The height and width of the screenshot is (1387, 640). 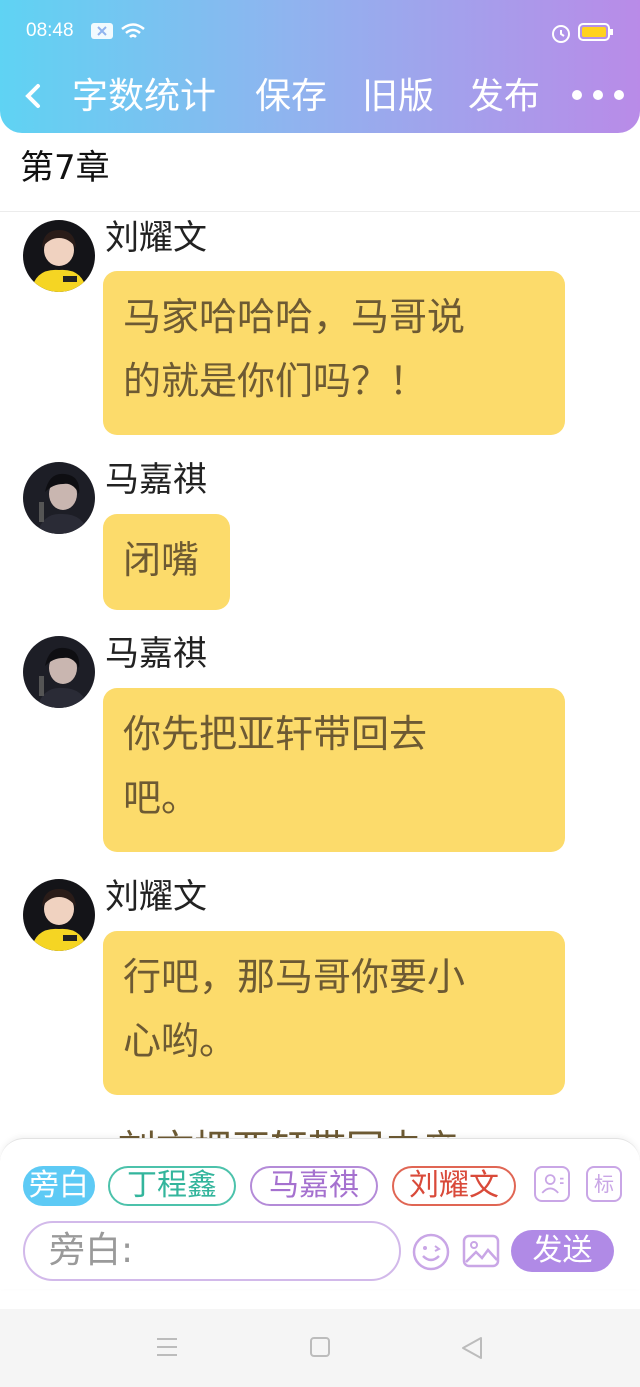 What do you see at coordinates (291, 97) in the screenshot?
I see `save-button: 保存` at bounding box center [291, 97].